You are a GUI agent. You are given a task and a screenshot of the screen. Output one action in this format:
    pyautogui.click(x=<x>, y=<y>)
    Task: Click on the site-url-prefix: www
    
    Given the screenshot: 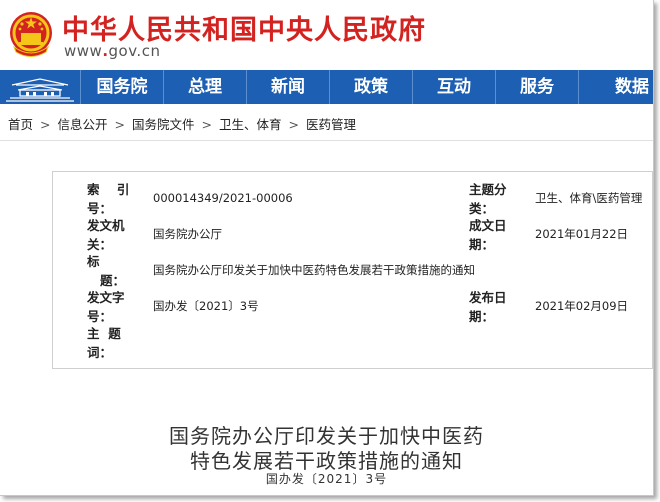 What is the action you would take?
    pyautogui.click(x=83, y=51)
    